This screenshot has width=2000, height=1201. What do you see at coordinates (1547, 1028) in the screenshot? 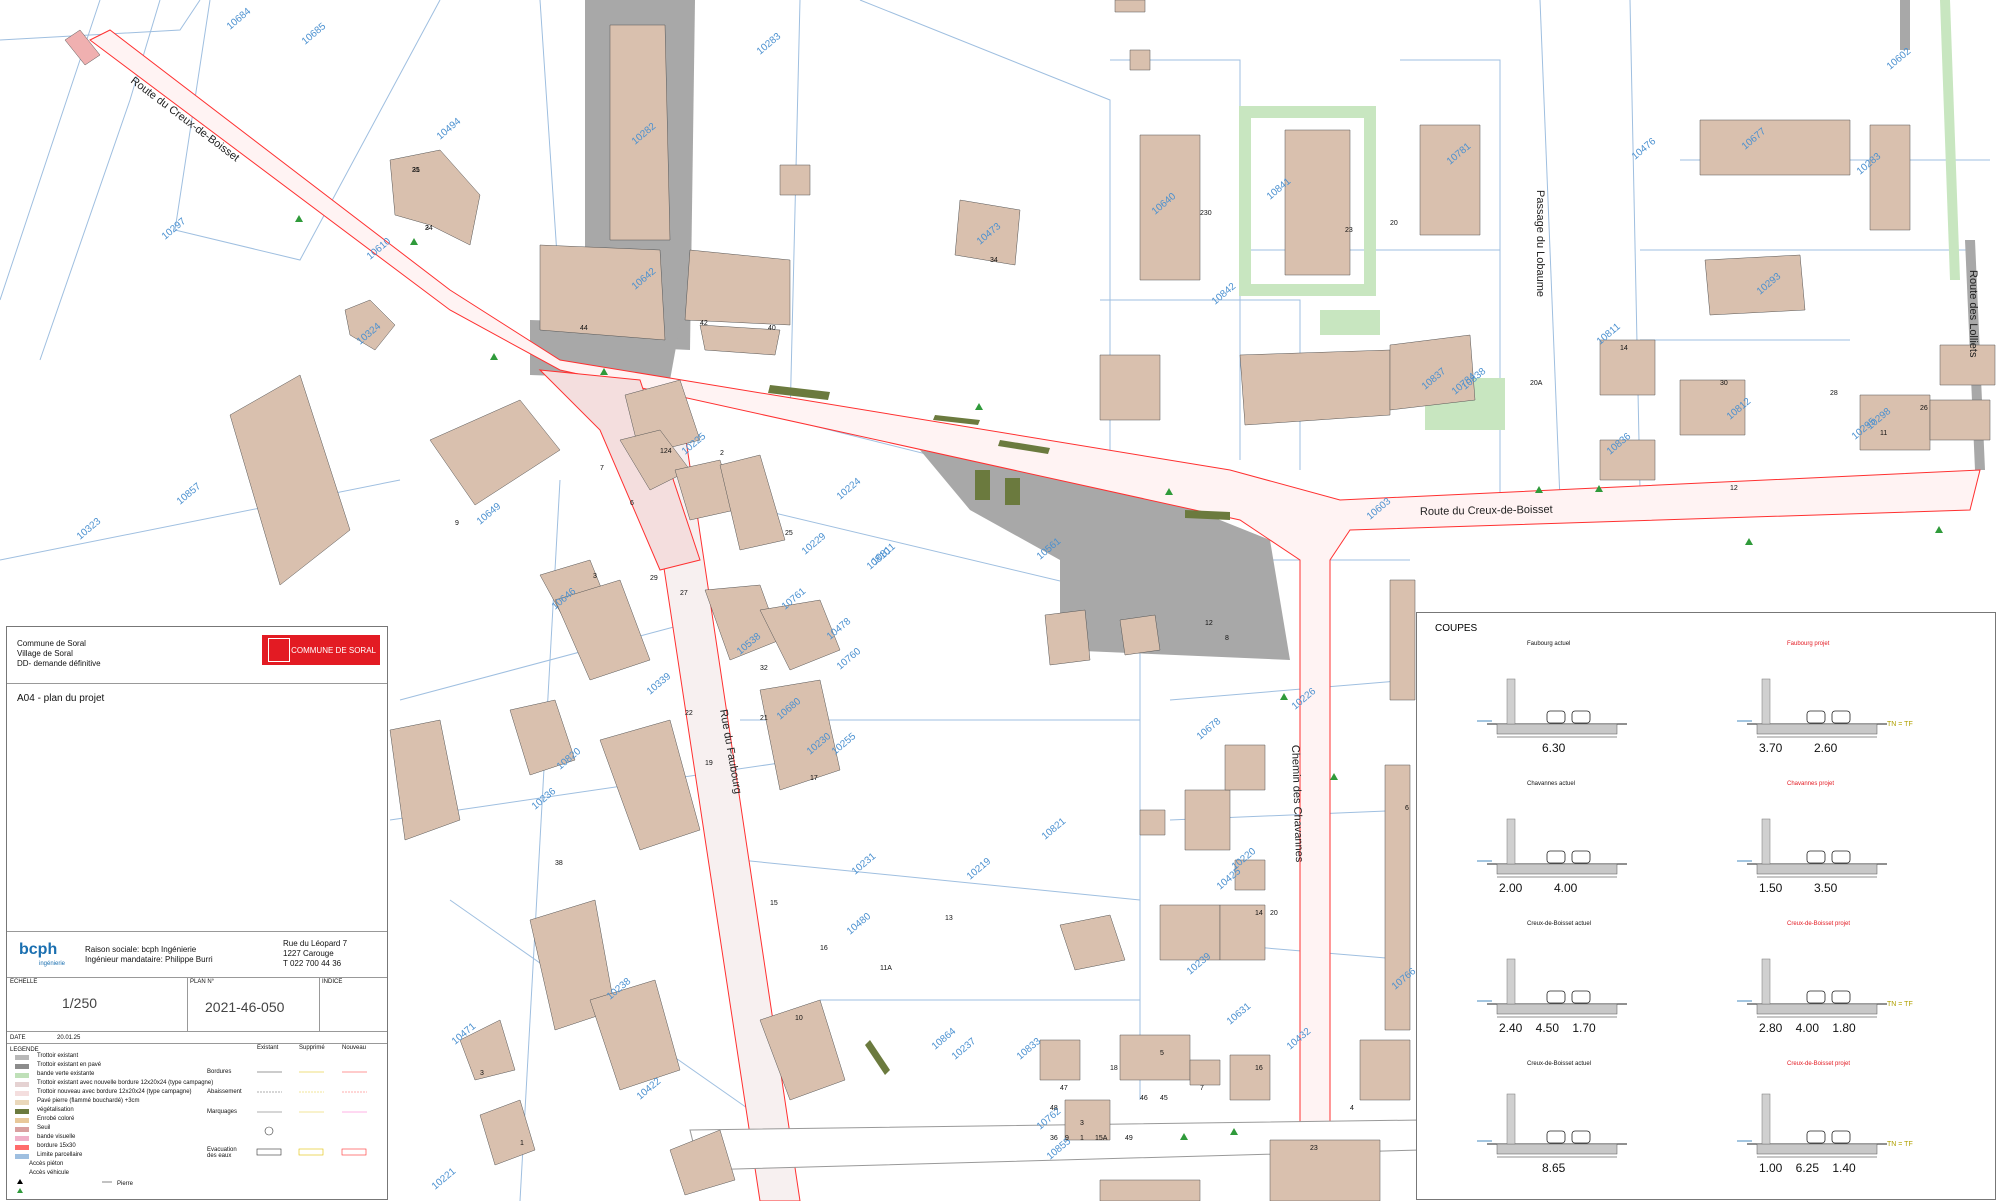
I see `section-dimension: 4.50` at bounding box center [1547, 1028].